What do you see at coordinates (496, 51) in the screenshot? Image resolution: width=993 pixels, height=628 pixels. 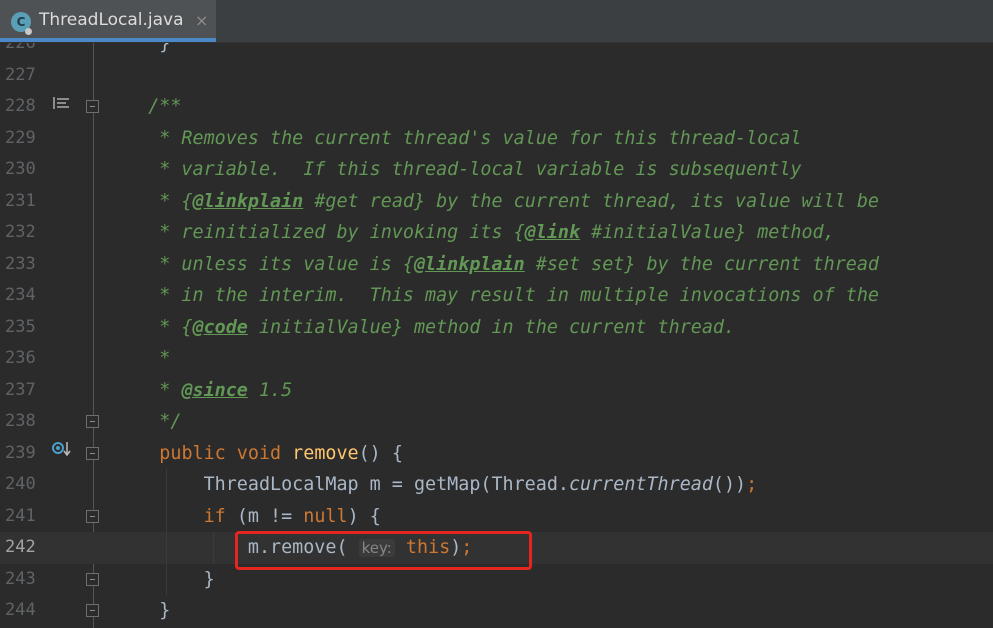 I see `code-line: 226 }` at bounding box center [496, 51].